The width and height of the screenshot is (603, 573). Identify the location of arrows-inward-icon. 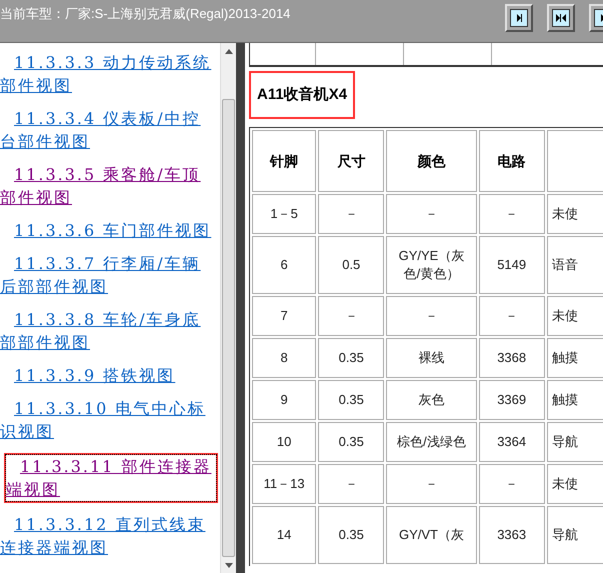
(561, 18).